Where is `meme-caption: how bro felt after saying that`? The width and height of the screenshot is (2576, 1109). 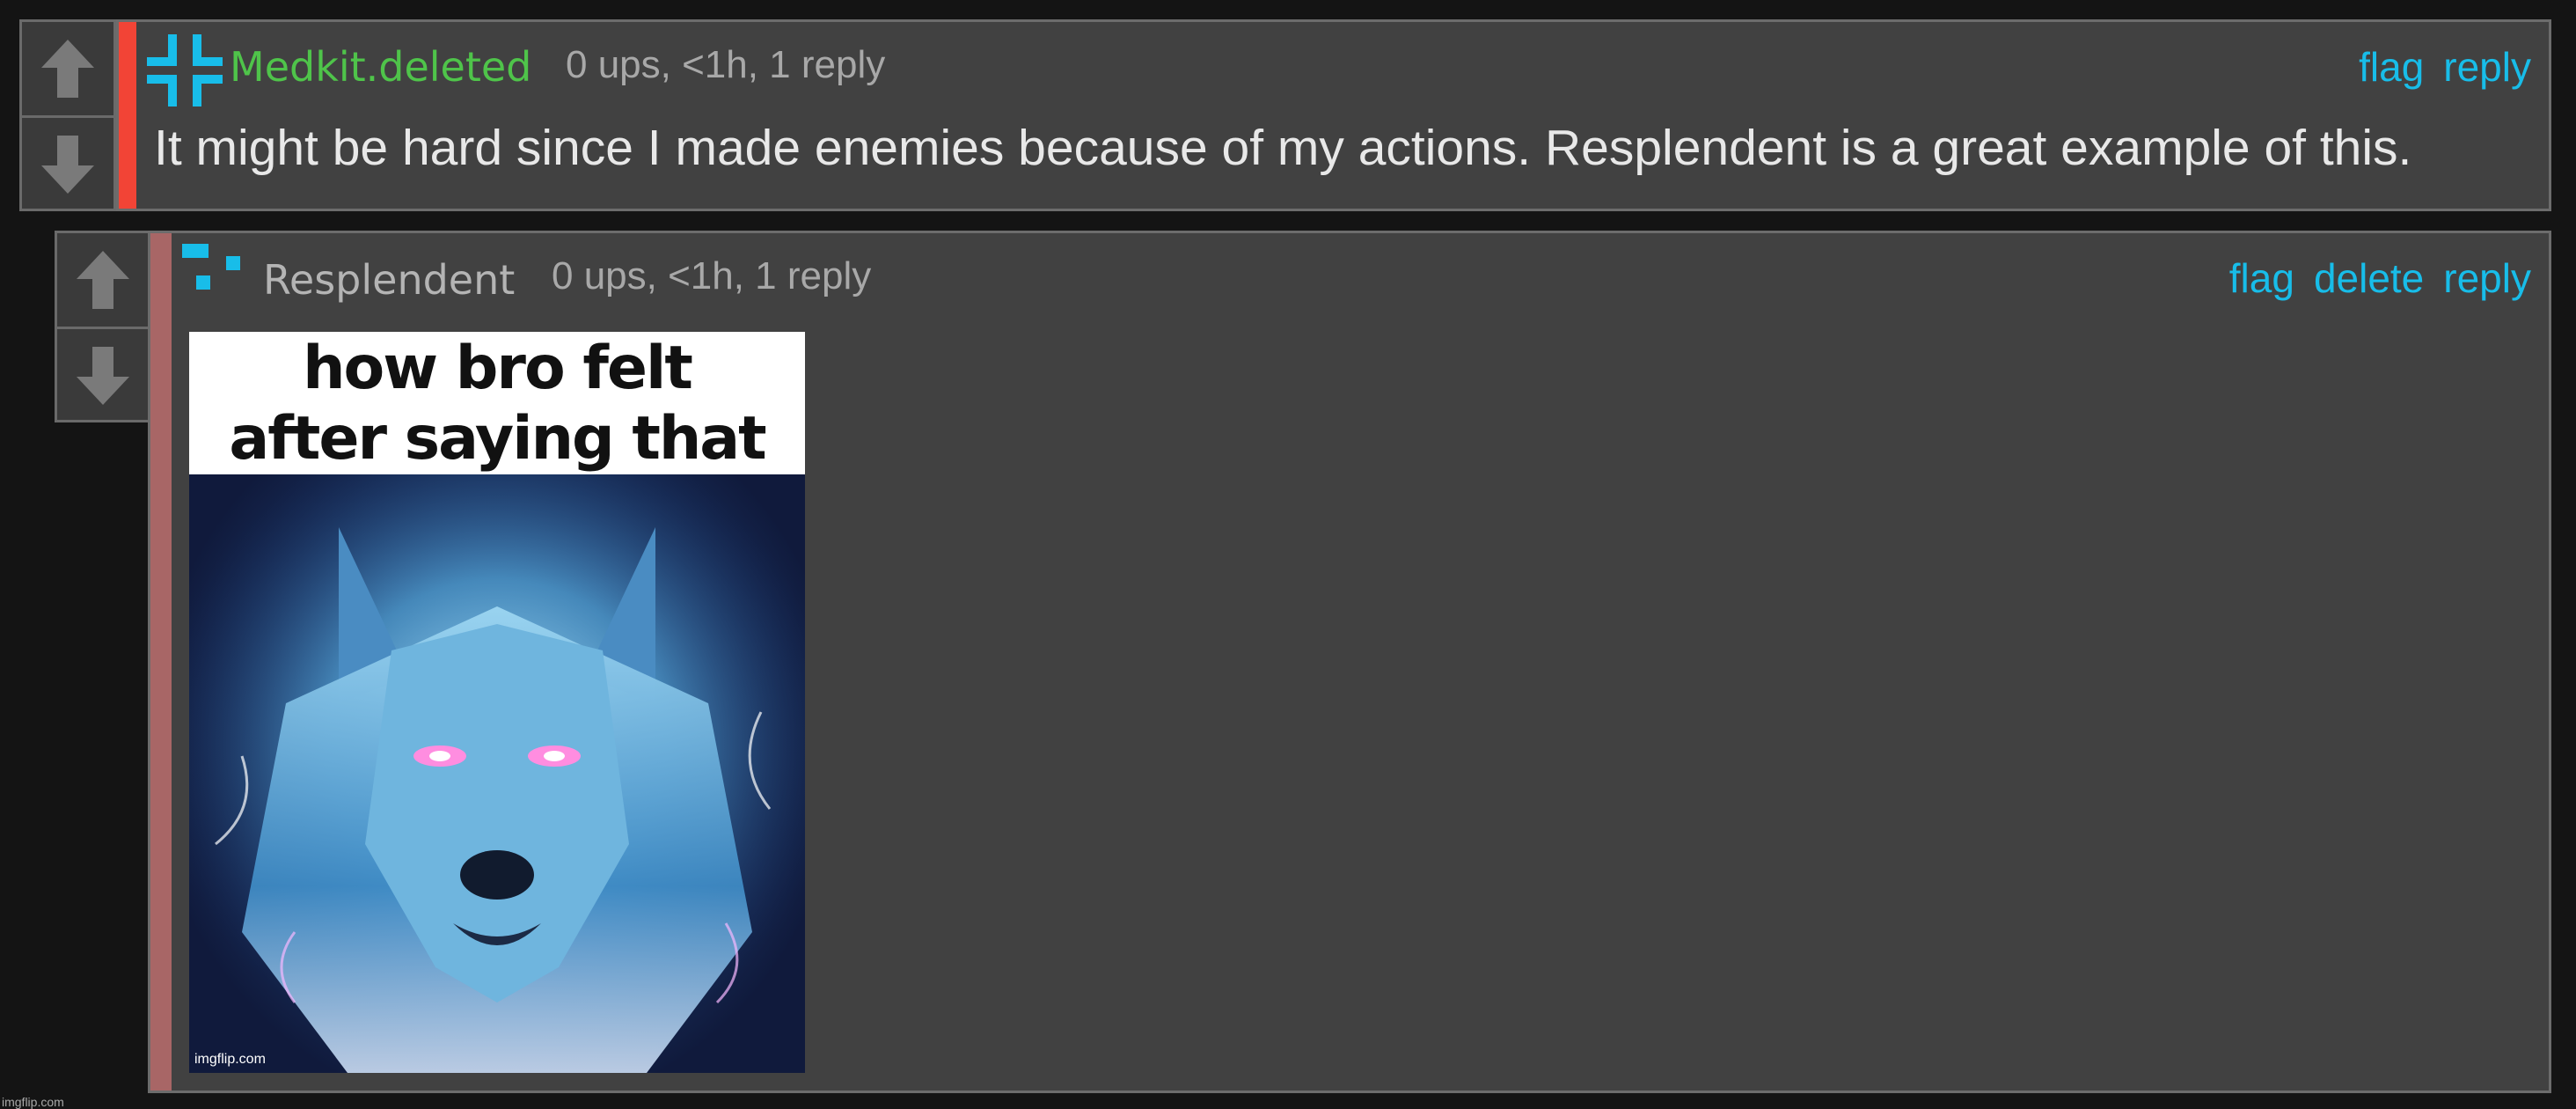 meme-caption: how bro felt after saying that is located at coordinates (497, 404).